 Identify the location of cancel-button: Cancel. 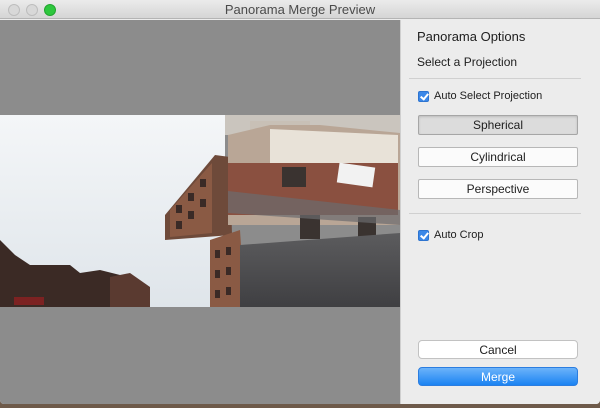
(498, 349).